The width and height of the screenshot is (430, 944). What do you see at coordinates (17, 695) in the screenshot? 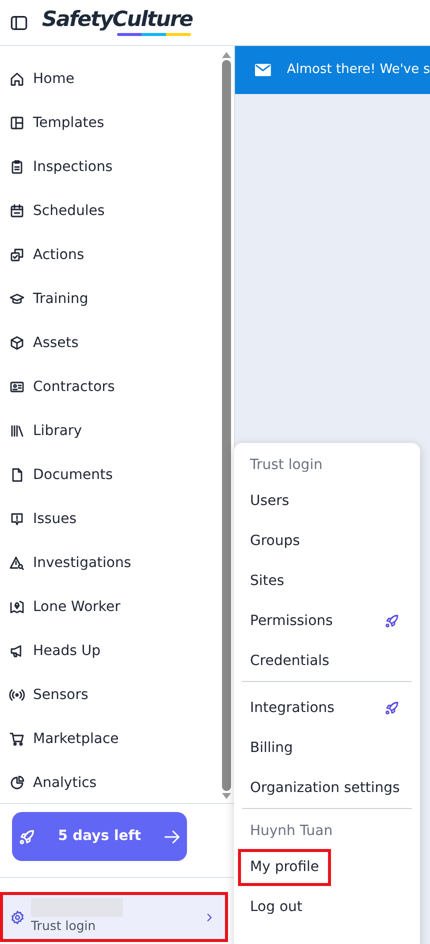
I see `signal-icon` at bounding box center [17, 695].